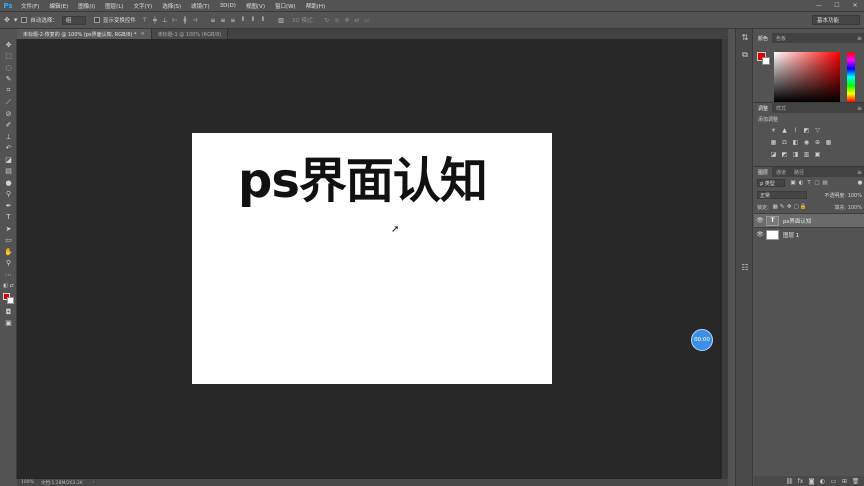 This screenshot has height=486, width=864. What do you see at coordinates (8, 80) in the screenshot?
I see `quick-select-tool-icon: ✎` at bounding box center [8, 80].